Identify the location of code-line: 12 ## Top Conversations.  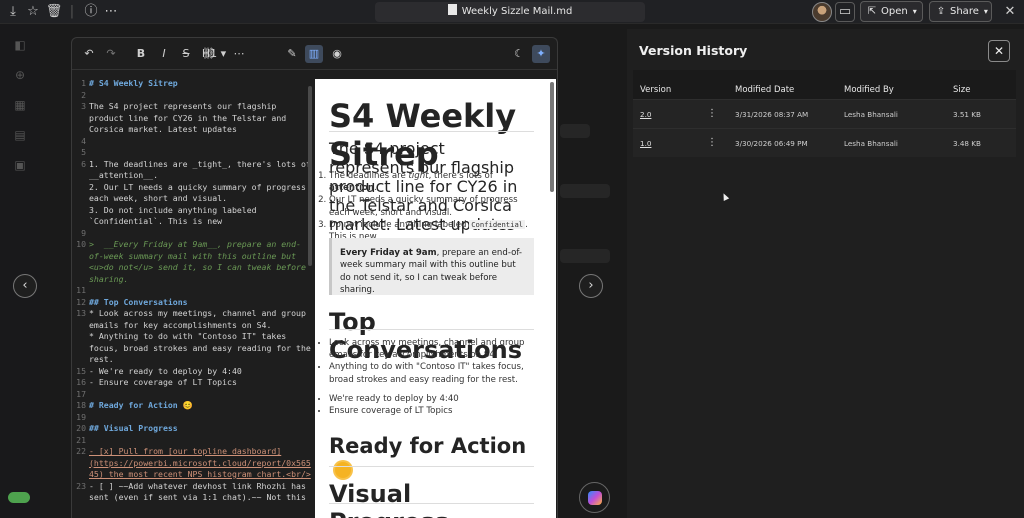
(192, 303).